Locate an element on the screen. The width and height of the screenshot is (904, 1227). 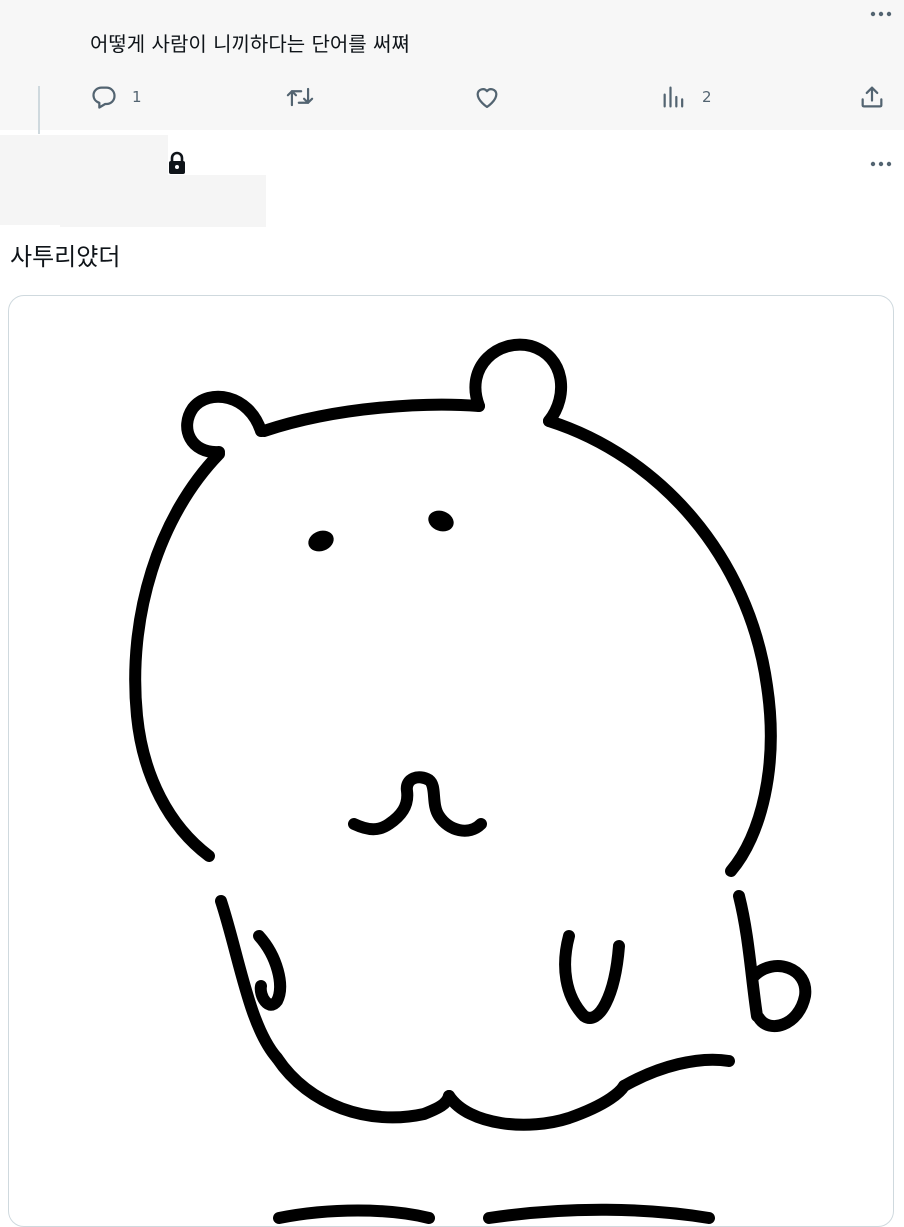
views-count: 2 is located at coordinates (707, 97).